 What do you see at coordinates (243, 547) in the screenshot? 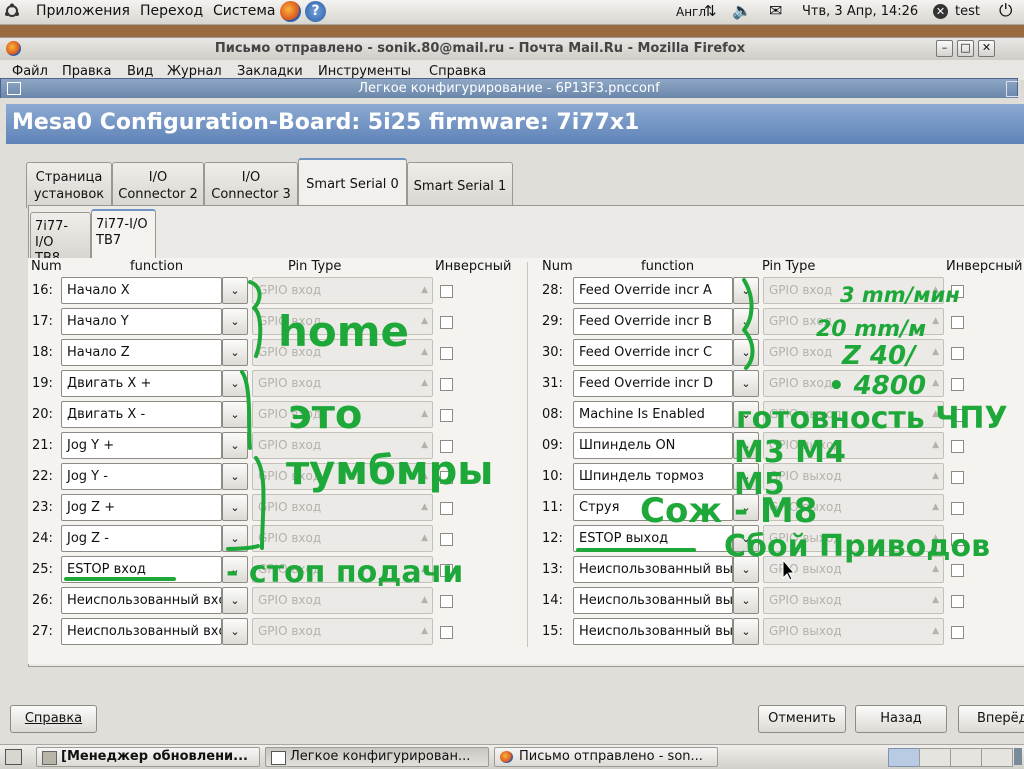
I see `brace-tail` at bounding box center [243, 547].